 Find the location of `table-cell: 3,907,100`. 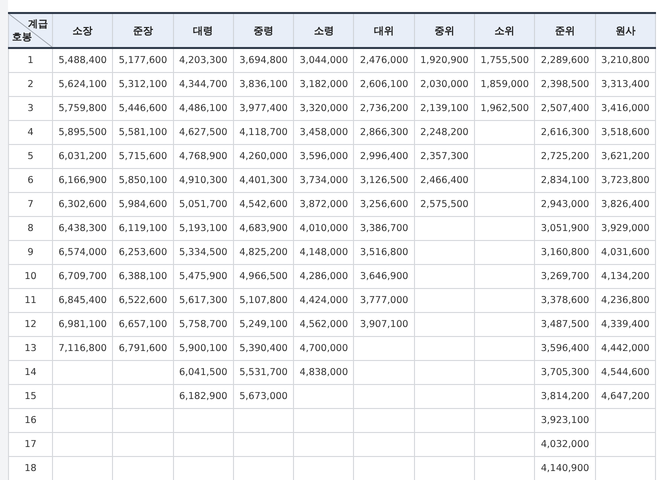

table-cell: 3,907,100 is located at coordinates (384, 324).